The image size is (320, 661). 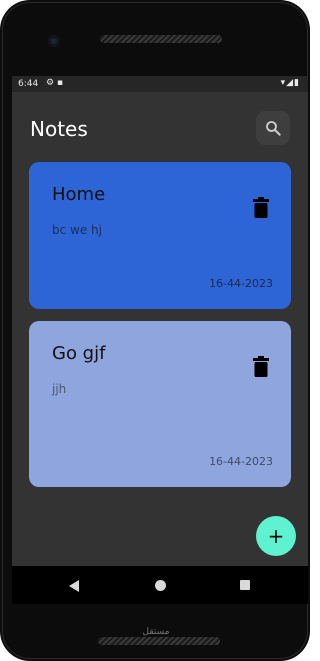 I want to click on add-note-button: +, so click(x=276, y=536).